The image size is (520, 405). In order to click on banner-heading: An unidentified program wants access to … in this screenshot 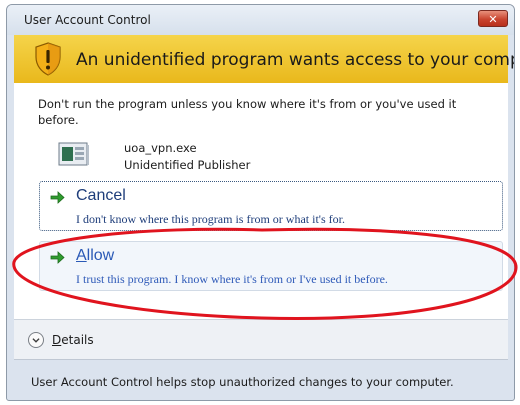, I will do `click(295, 60)`.